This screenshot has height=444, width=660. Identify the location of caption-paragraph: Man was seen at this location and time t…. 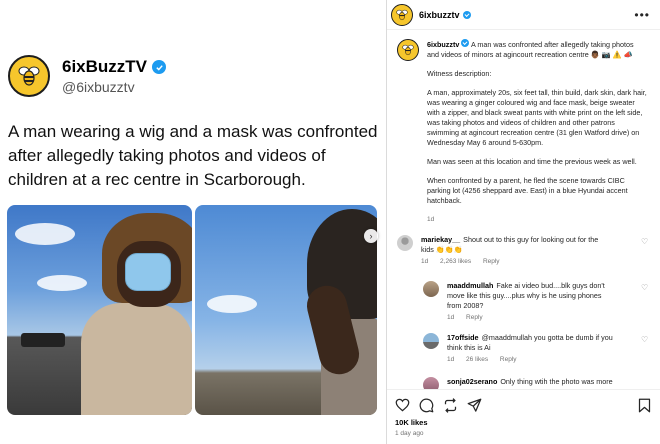
(532, 161).